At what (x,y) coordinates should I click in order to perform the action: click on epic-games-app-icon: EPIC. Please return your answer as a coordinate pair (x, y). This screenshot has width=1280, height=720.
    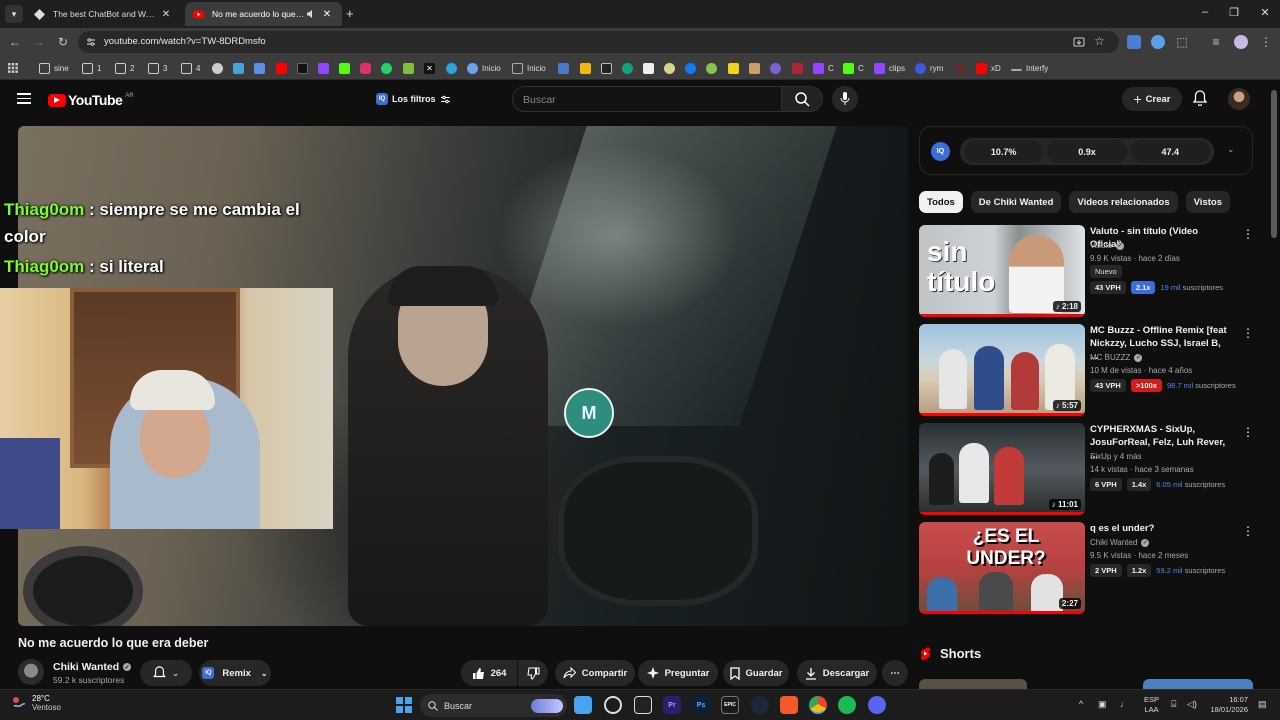
    Looking at the image, I should click on (730, 705).